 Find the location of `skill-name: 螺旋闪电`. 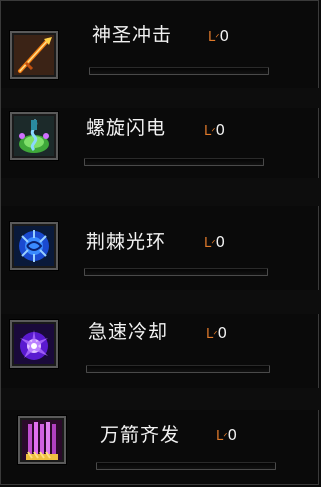

skill-name: 螺旋闪电 is located at coordinates (126, 128).